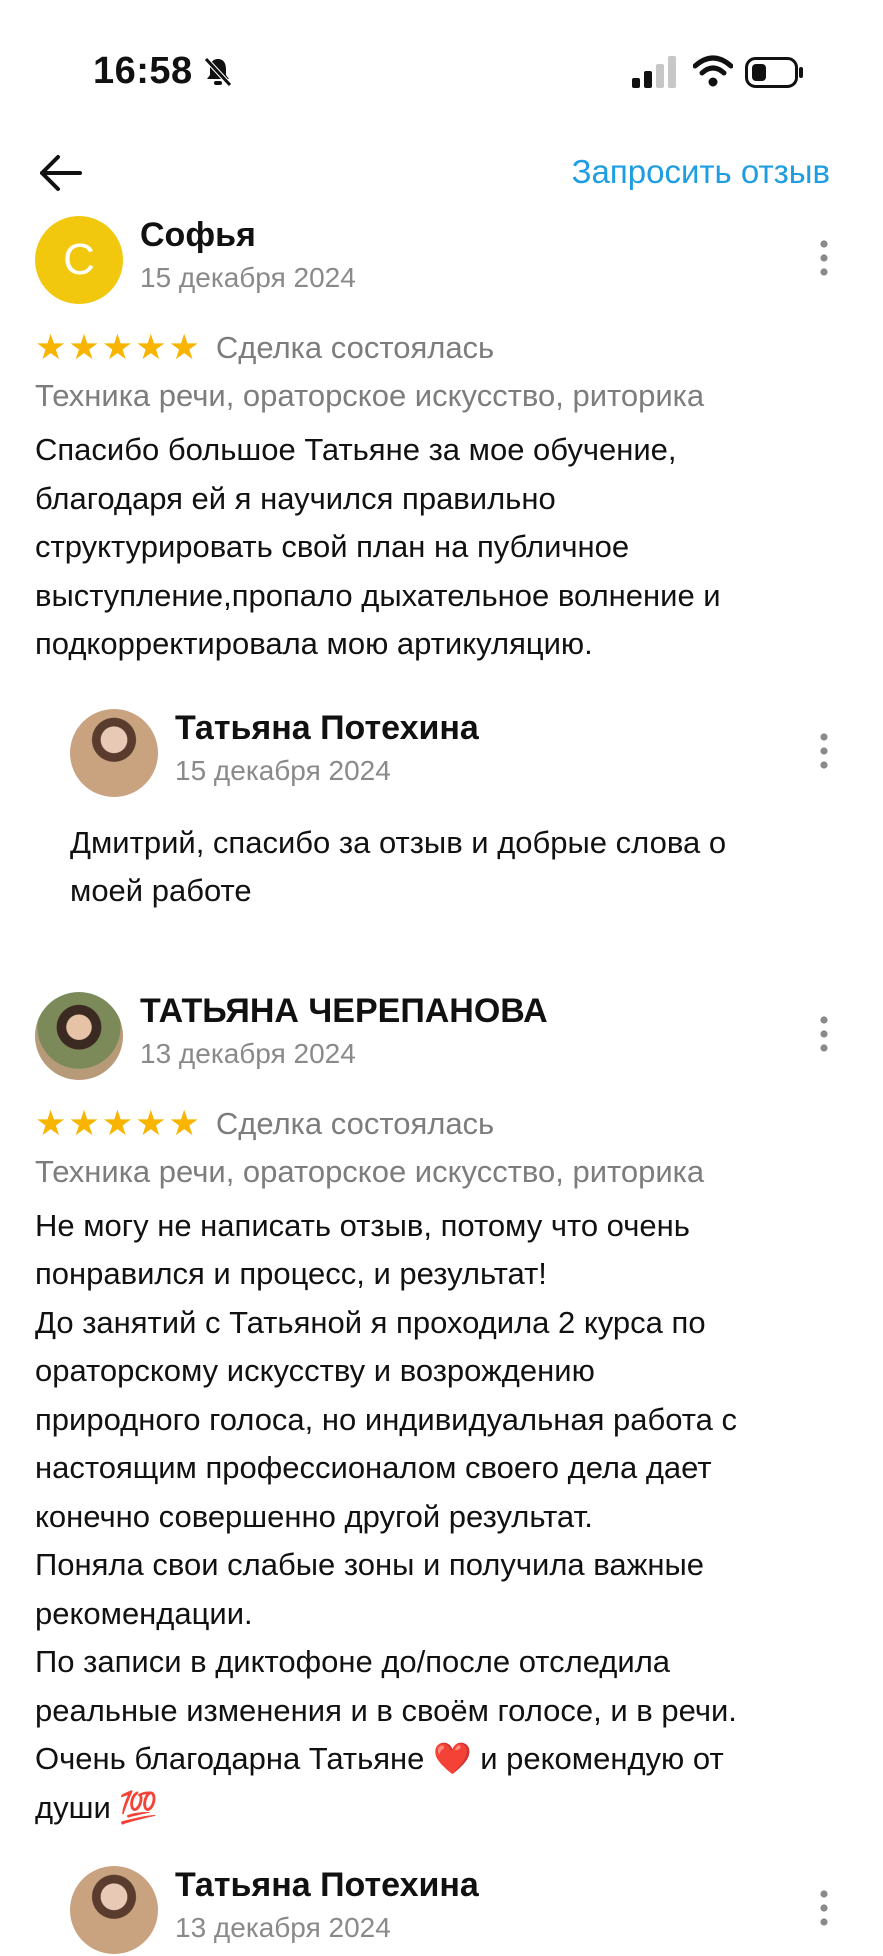 The width and height of the screenshot is (883, 1956). Describe the element at coordinates (248, 1054) in the screenshot. I see `review-date: 13 декабря 2024` at that location.